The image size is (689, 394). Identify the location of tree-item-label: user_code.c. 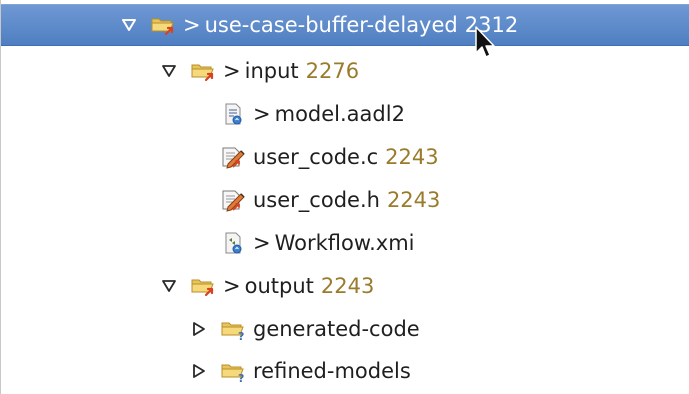
(316, 157).